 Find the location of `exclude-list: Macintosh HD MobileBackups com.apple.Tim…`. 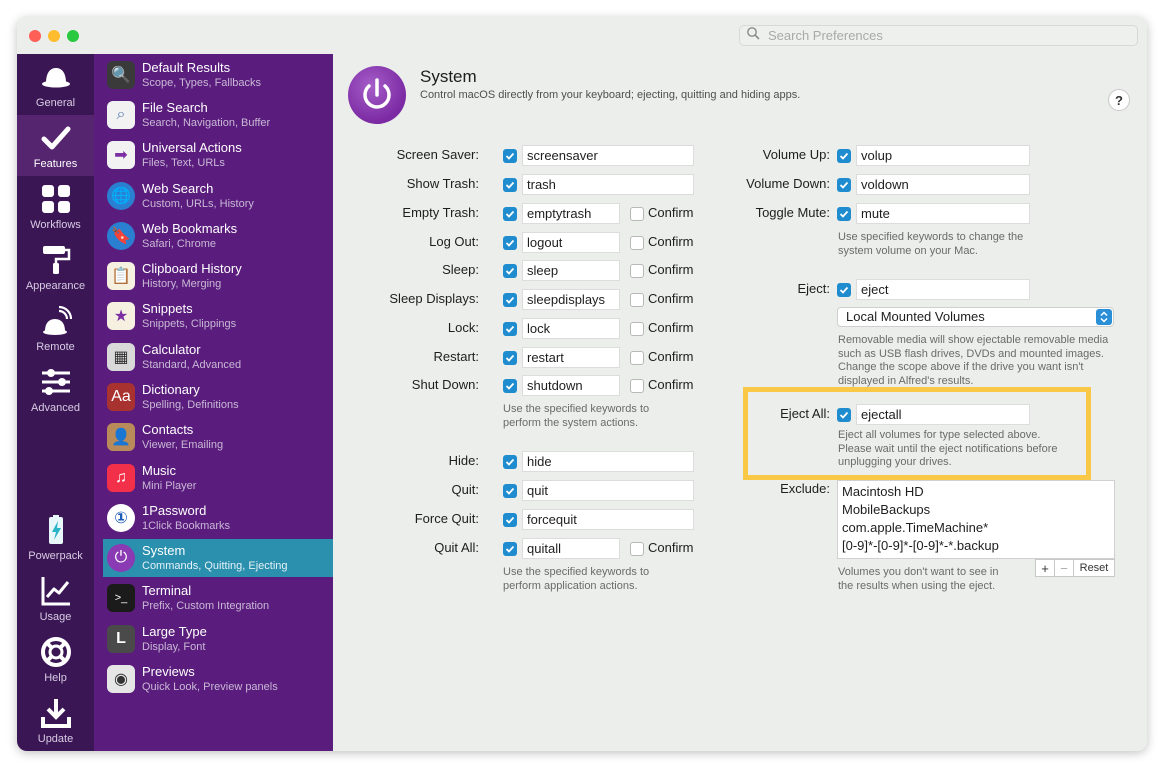

exclude-list: Macintosh HD MobileBackups com.apple.Tim… is located at coordinates (976, 519).